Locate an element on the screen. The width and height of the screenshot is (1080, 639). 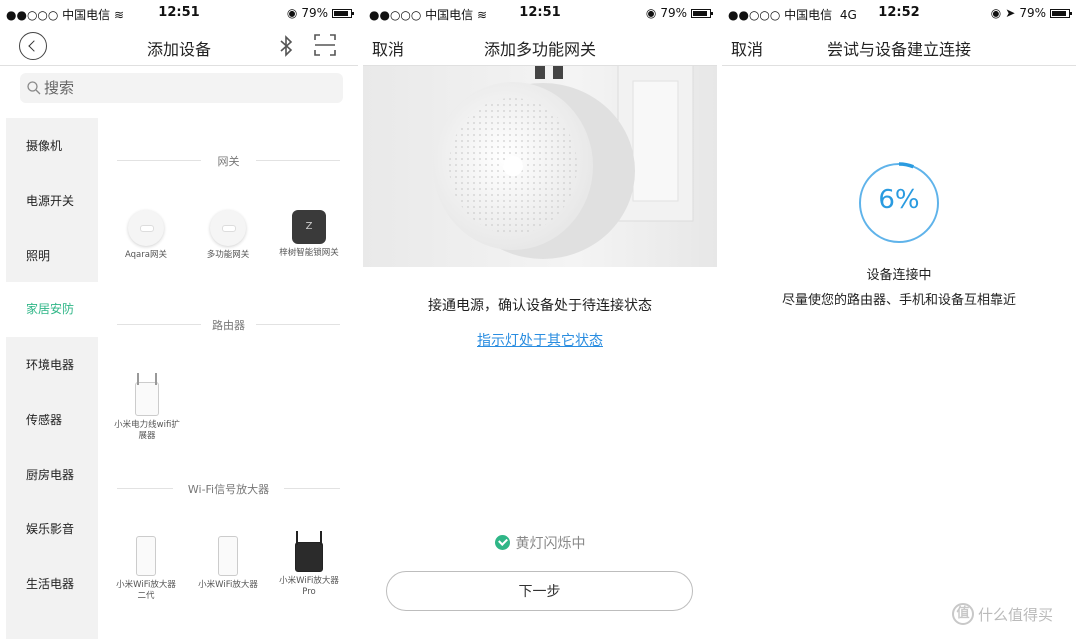
watermark-logo: 值 is located at coordinates (963, 614).